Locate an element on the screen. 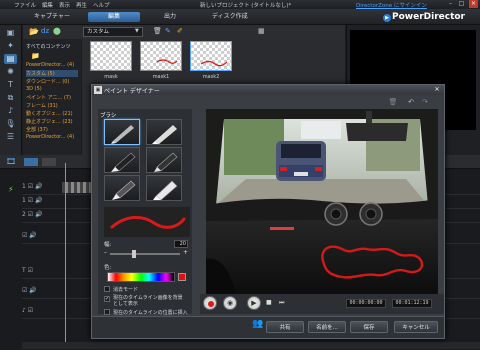 The width and height of the screenshot is (480, 350). mode-bar: キャプチャー 編集 出力 ディスク作成 ▶ PowerDirector is located at coordinates (240, 17).